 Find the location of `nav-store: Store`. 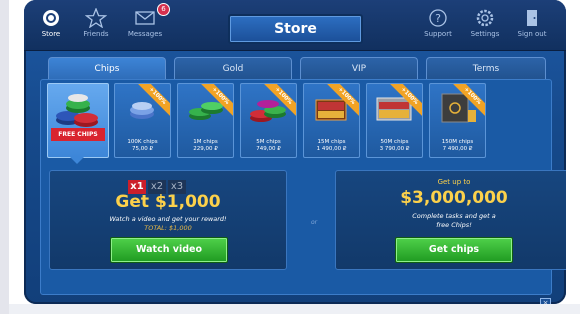

nav-store: Store is located at coordinates (51, 26).